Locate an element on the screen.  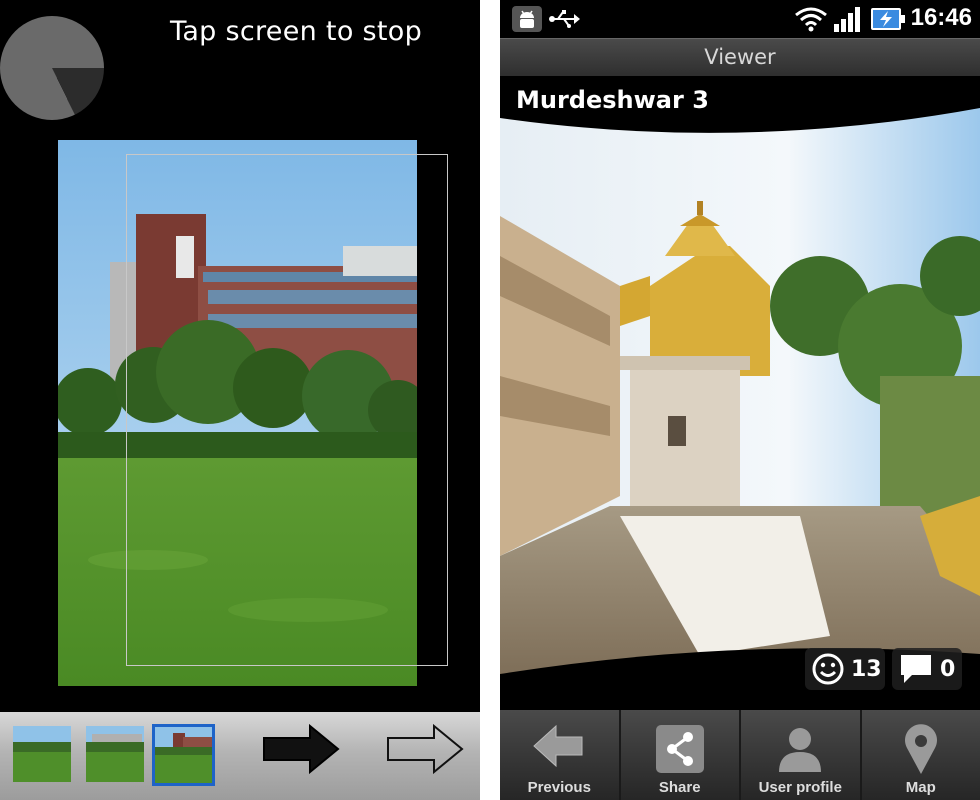
arrow-right-filled-icon is located at coordinates (301, 749).